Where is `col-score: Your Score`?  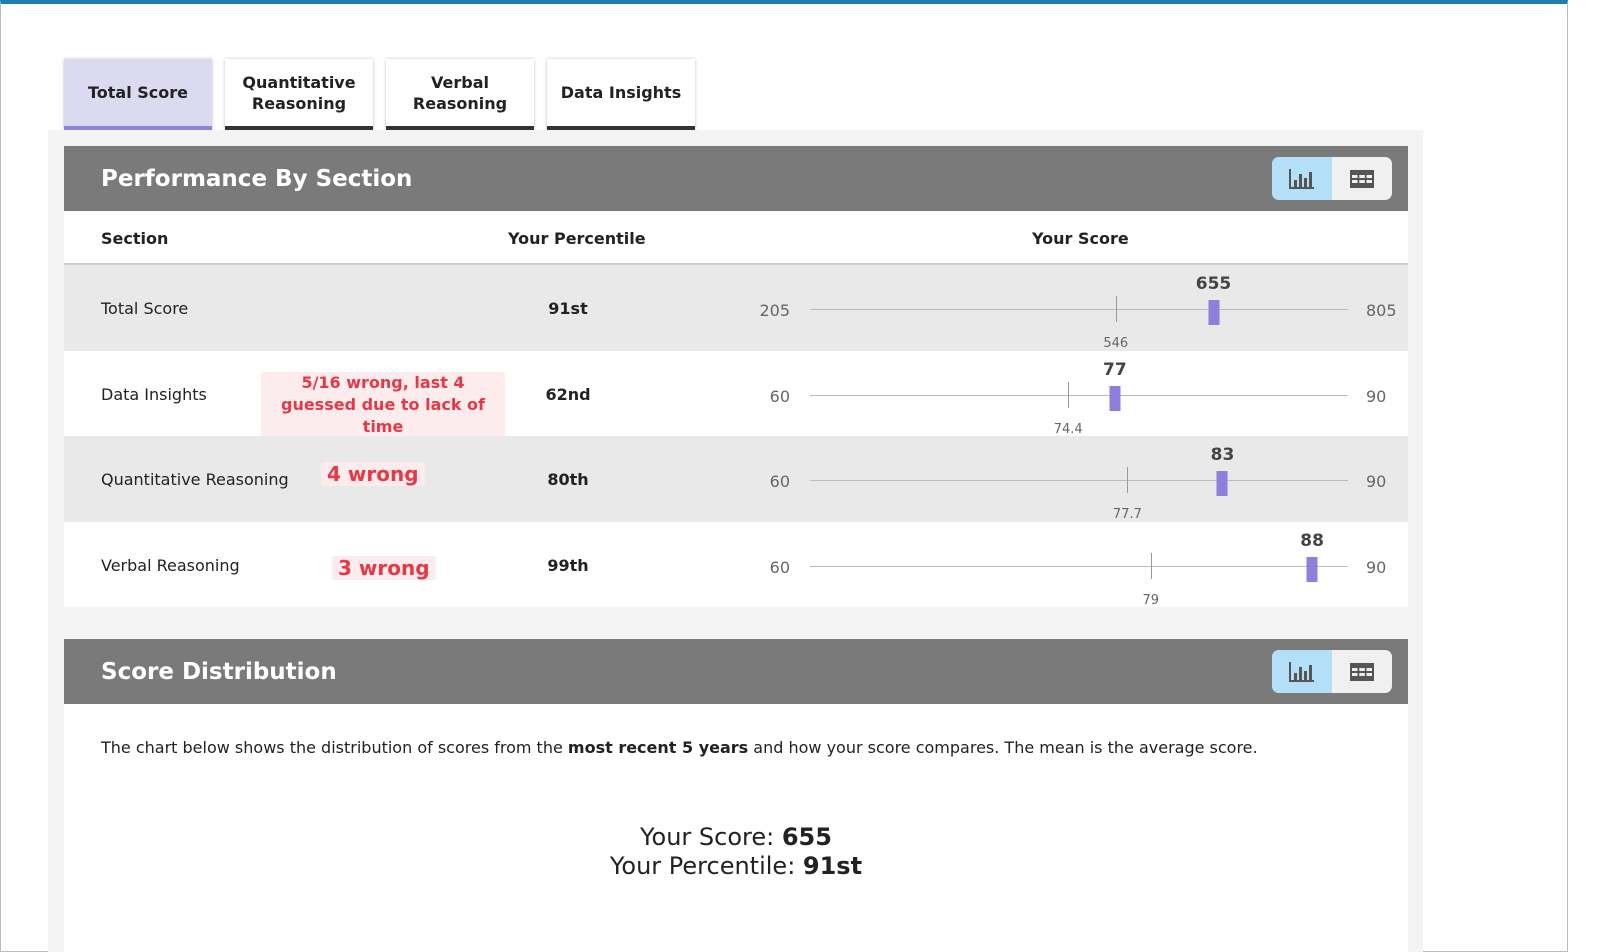
col-score: Your Score is located at coordinates (1080, 238).